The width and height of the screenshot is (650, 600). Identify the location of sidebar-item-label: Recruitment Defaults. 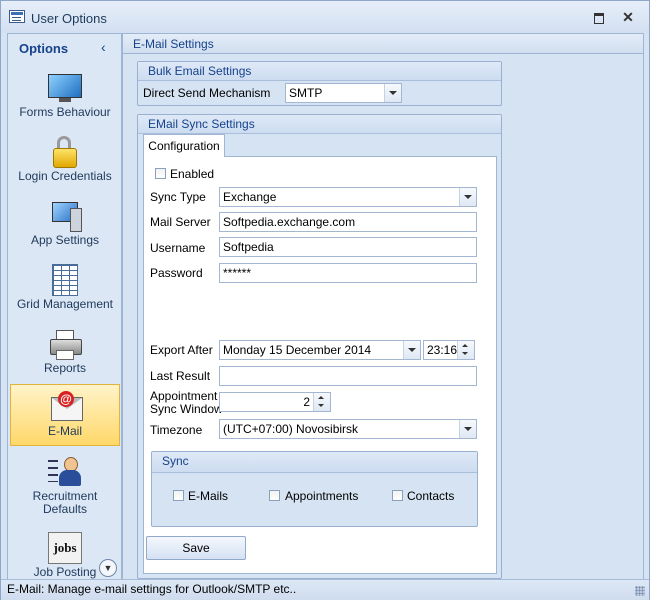
(65, 502).